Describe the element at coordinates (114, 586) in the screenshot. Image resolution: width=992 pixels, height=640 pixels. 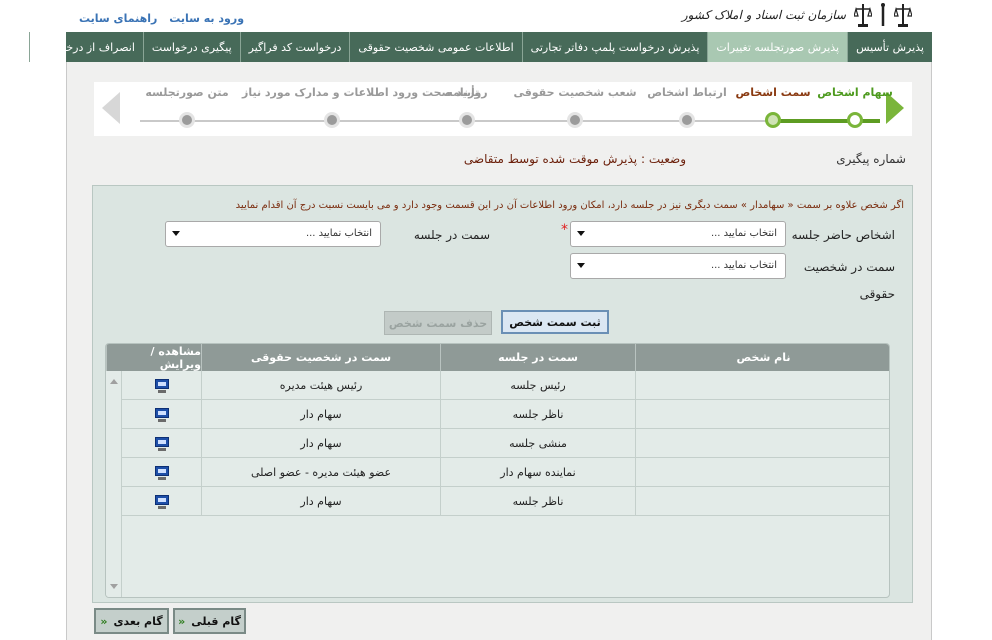
I see `scroll-down-icon` at that location.